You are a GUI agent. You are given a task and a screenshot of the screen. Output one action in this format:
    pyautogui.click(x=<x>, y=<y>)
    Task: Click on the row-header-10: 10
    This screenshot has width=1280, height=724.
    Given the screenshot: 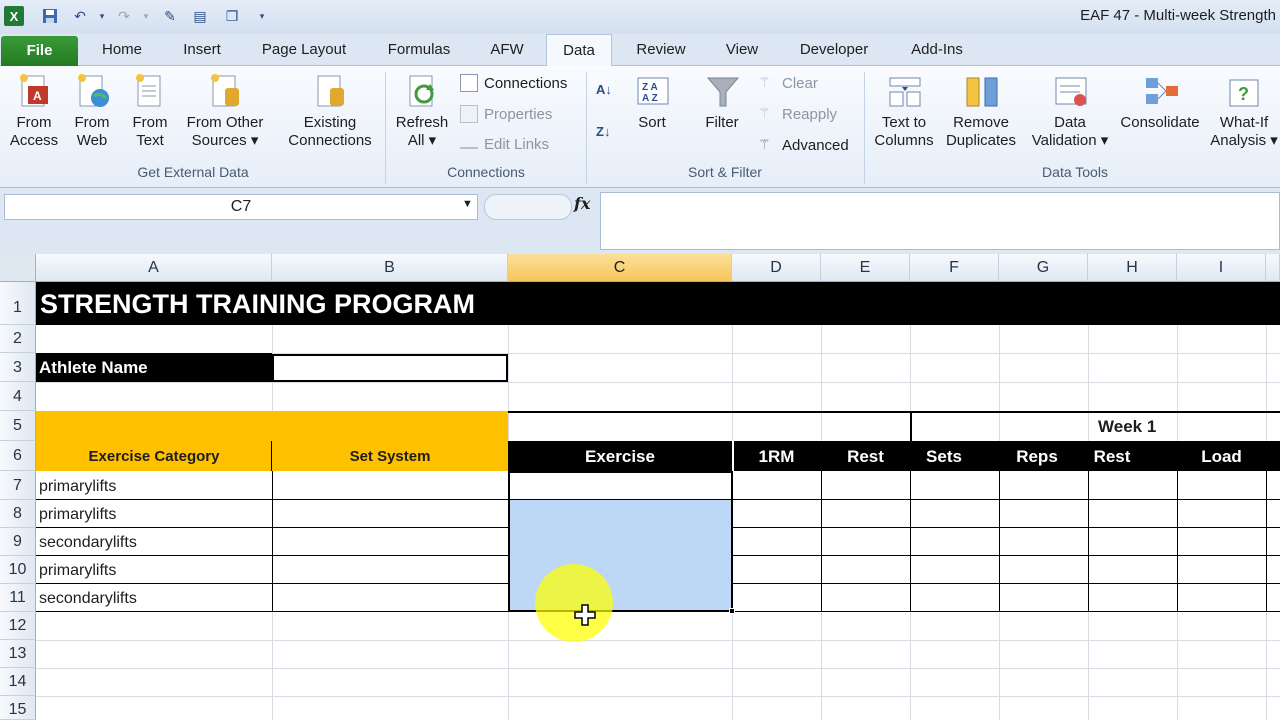 What is the action you would take?
    pyautogui.click(x=18, y=570)
    